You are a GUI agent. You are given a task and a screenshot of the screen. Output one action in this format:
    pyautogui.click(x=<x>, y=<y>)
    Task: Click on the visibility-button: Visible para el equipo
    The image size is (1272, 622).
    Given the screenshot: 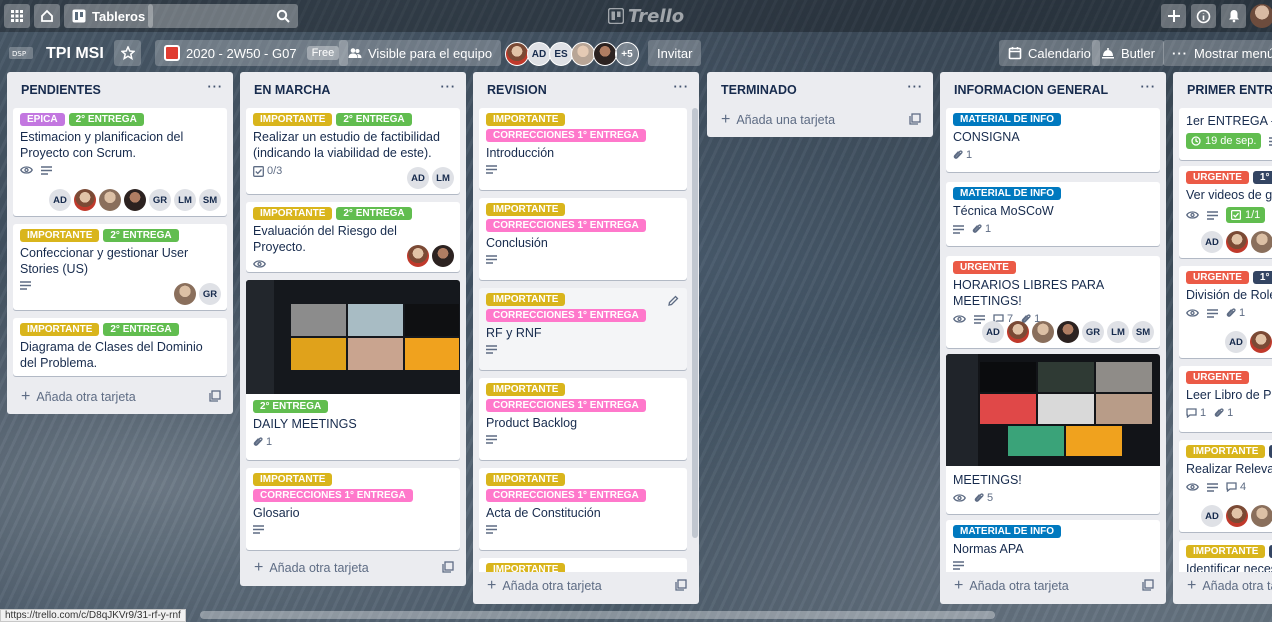 What is the action you would take?
    pyautogui.click(x=420, y=53)
    